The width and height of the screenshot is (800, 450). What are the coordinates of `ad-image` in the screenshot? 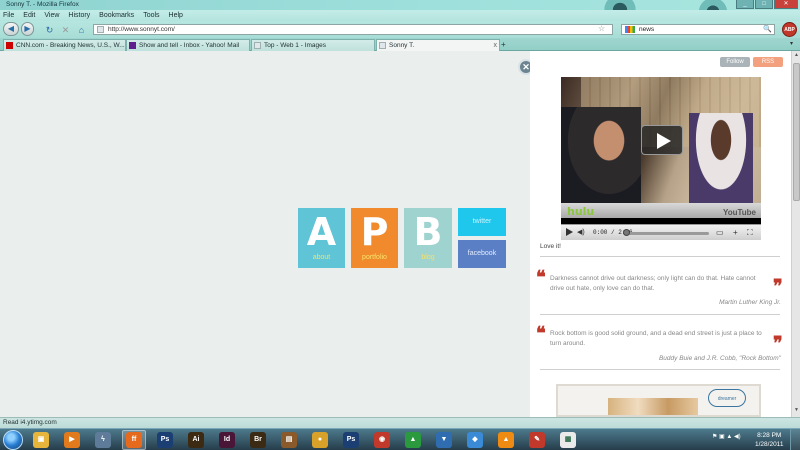 It's located at (653, 406).